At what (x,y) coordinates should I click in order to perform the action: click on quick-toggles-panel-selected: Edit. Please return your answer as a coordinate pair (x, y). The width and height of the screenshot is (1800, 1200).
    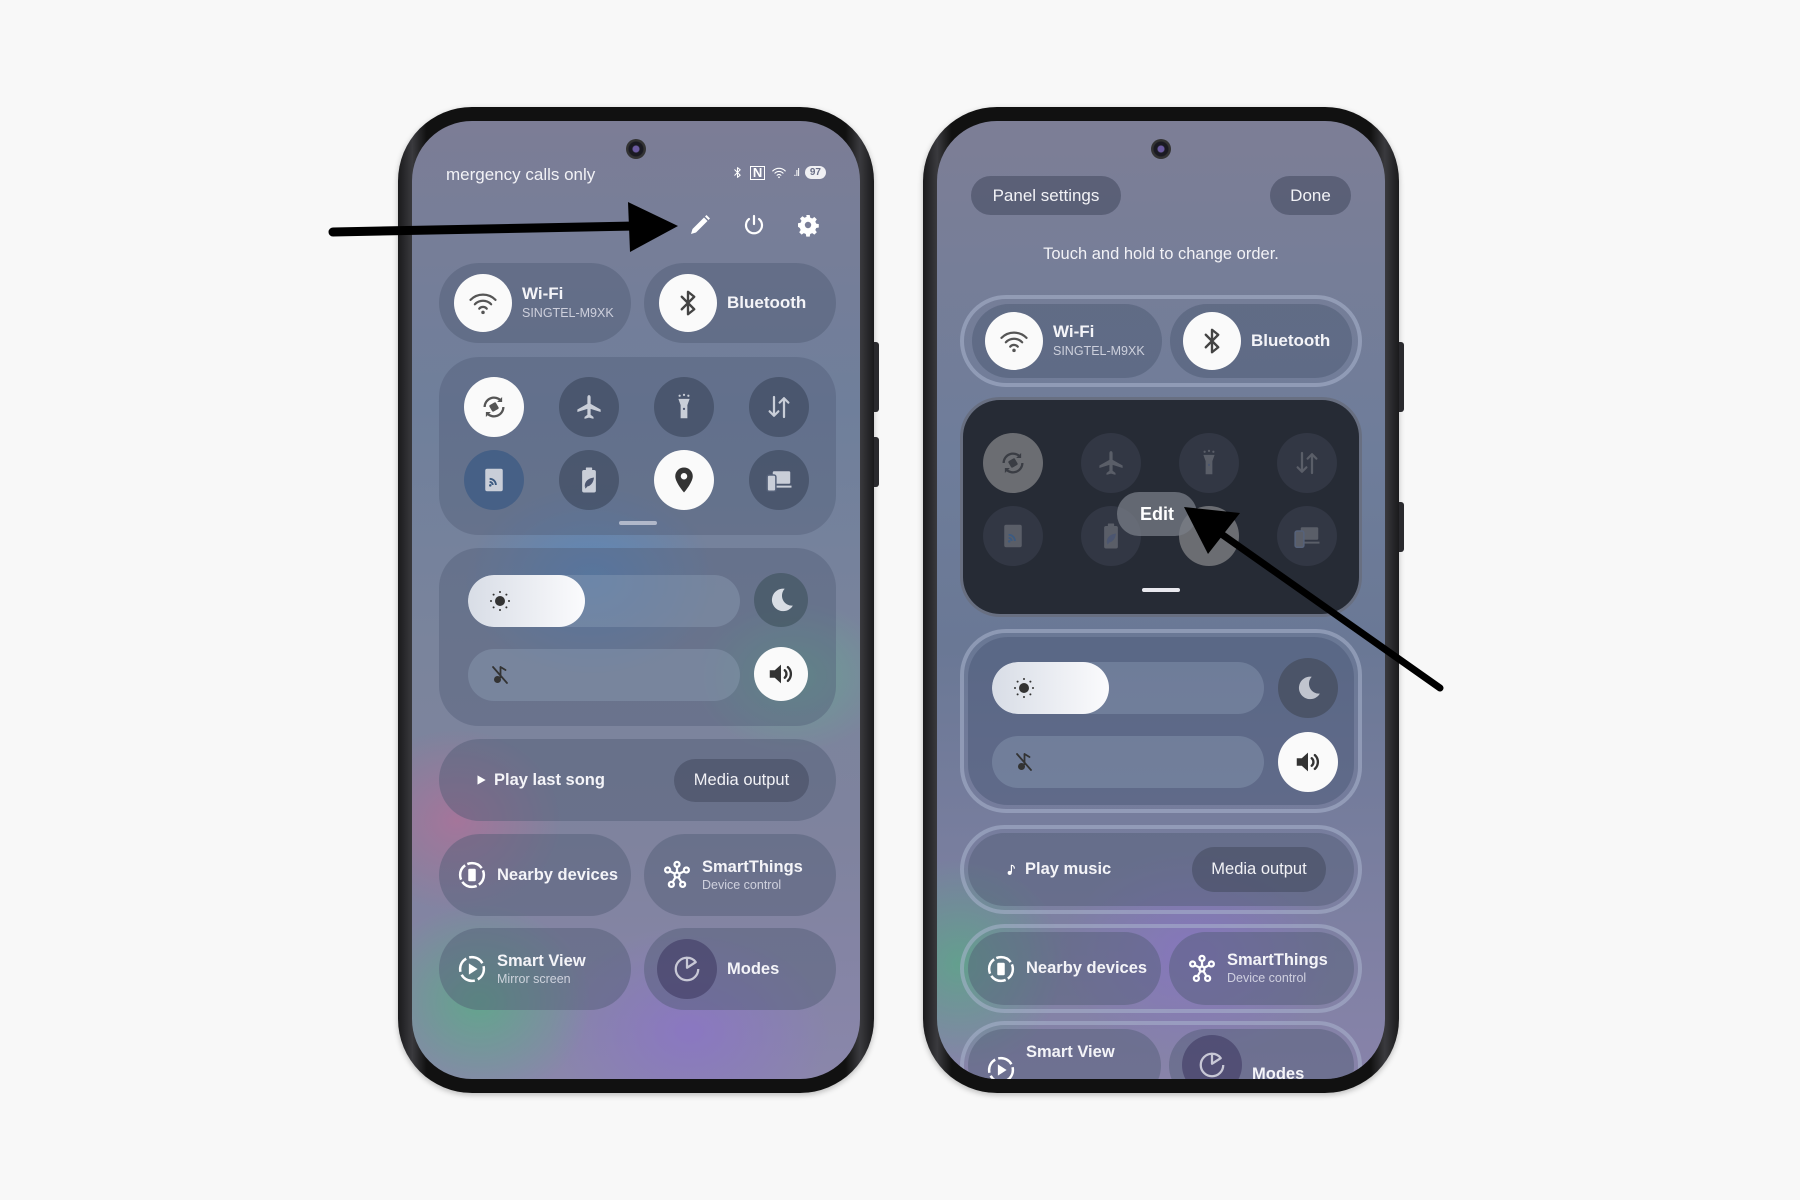
    Looking at the image, I should click on (1161, 507).